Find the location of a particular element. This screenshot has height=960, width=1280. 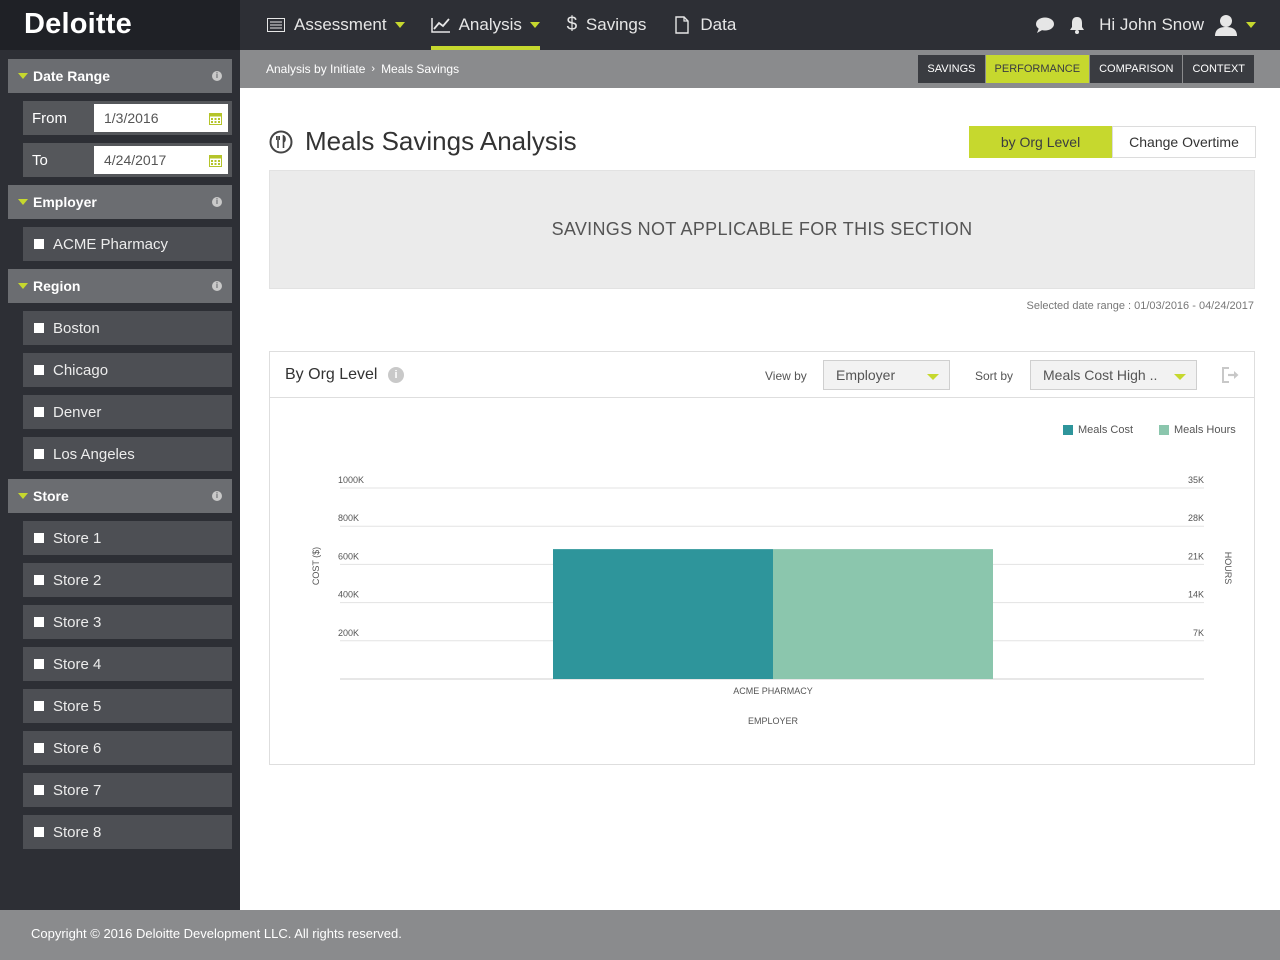

region-option: Los Angeles is located at coordinates (127, 454).